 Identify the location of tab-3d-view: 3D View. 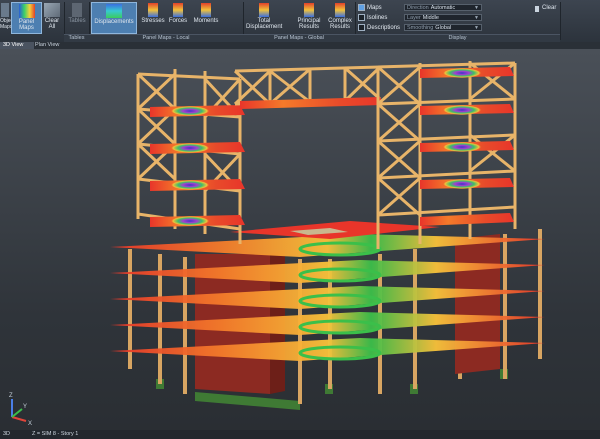
(17, 45).